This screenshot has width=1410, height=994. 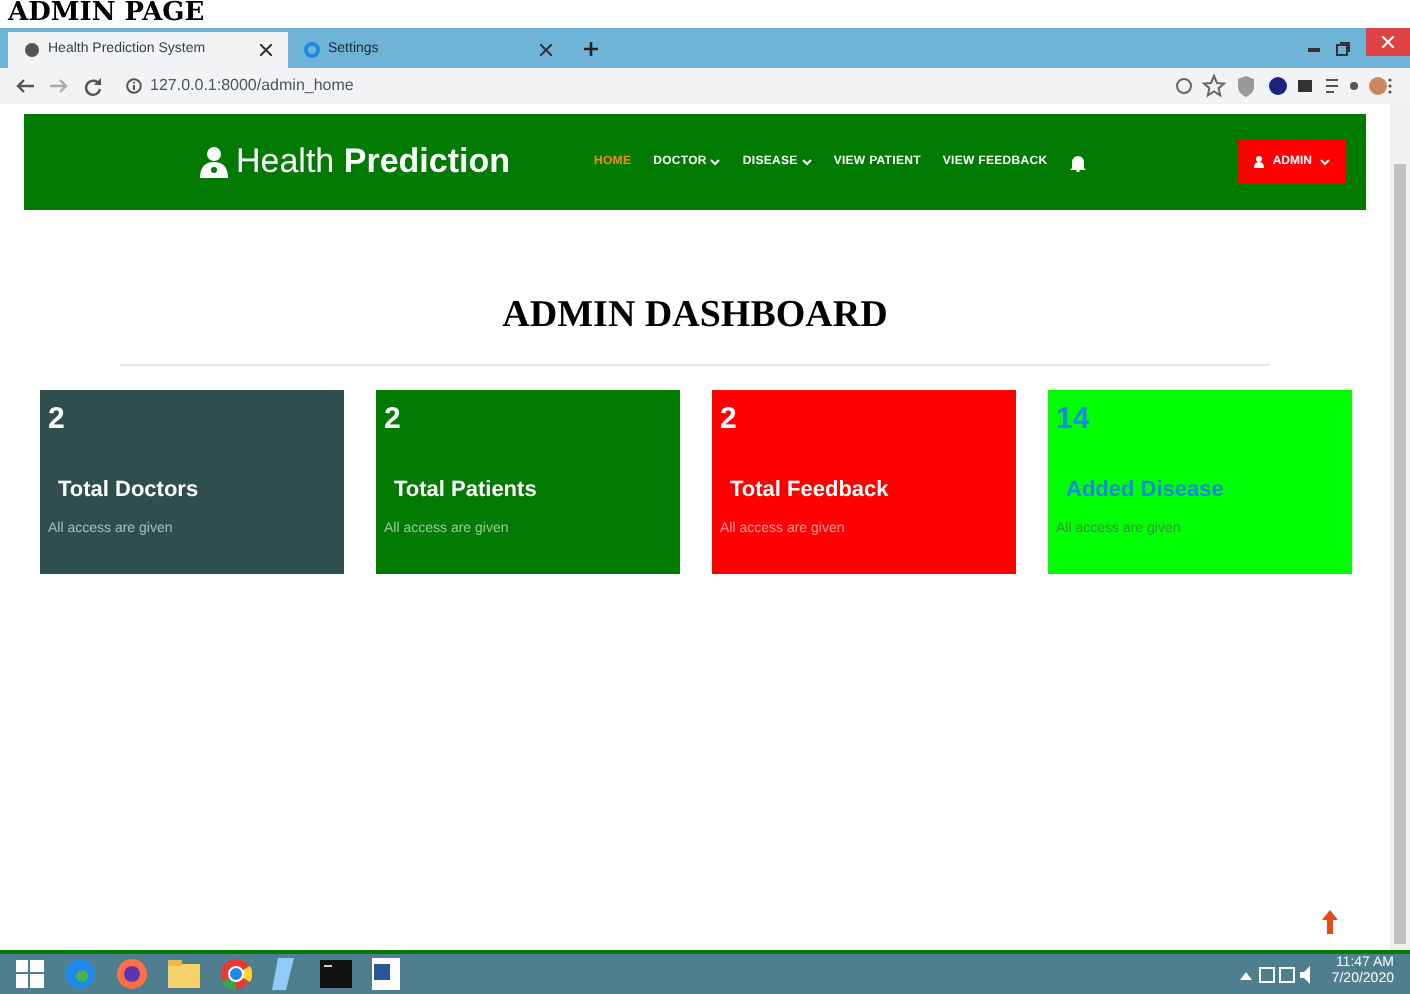 I want to click on page-heading: ADMIN DASHBOARD, so click(x=695, y=315).